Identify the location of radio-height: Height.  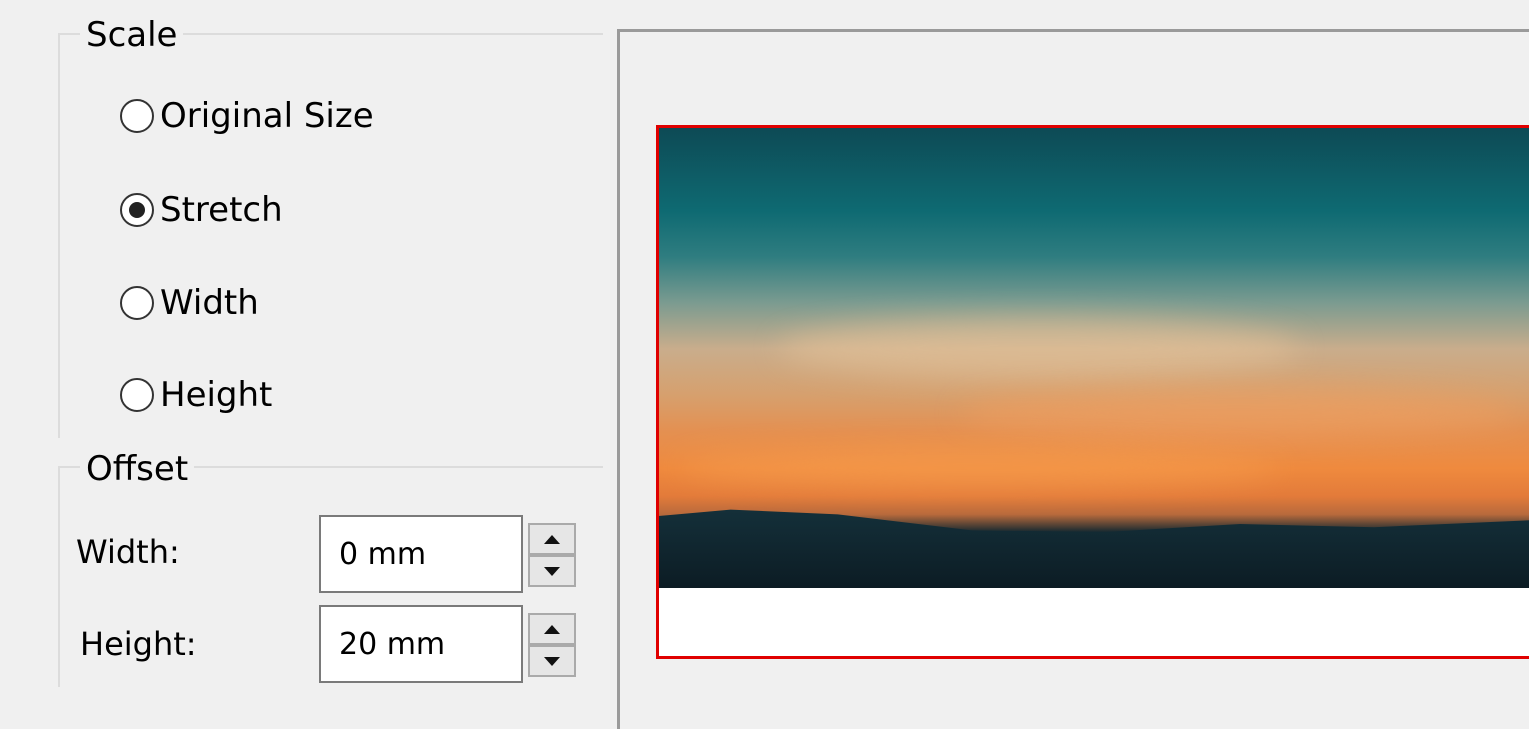
(196, 395).